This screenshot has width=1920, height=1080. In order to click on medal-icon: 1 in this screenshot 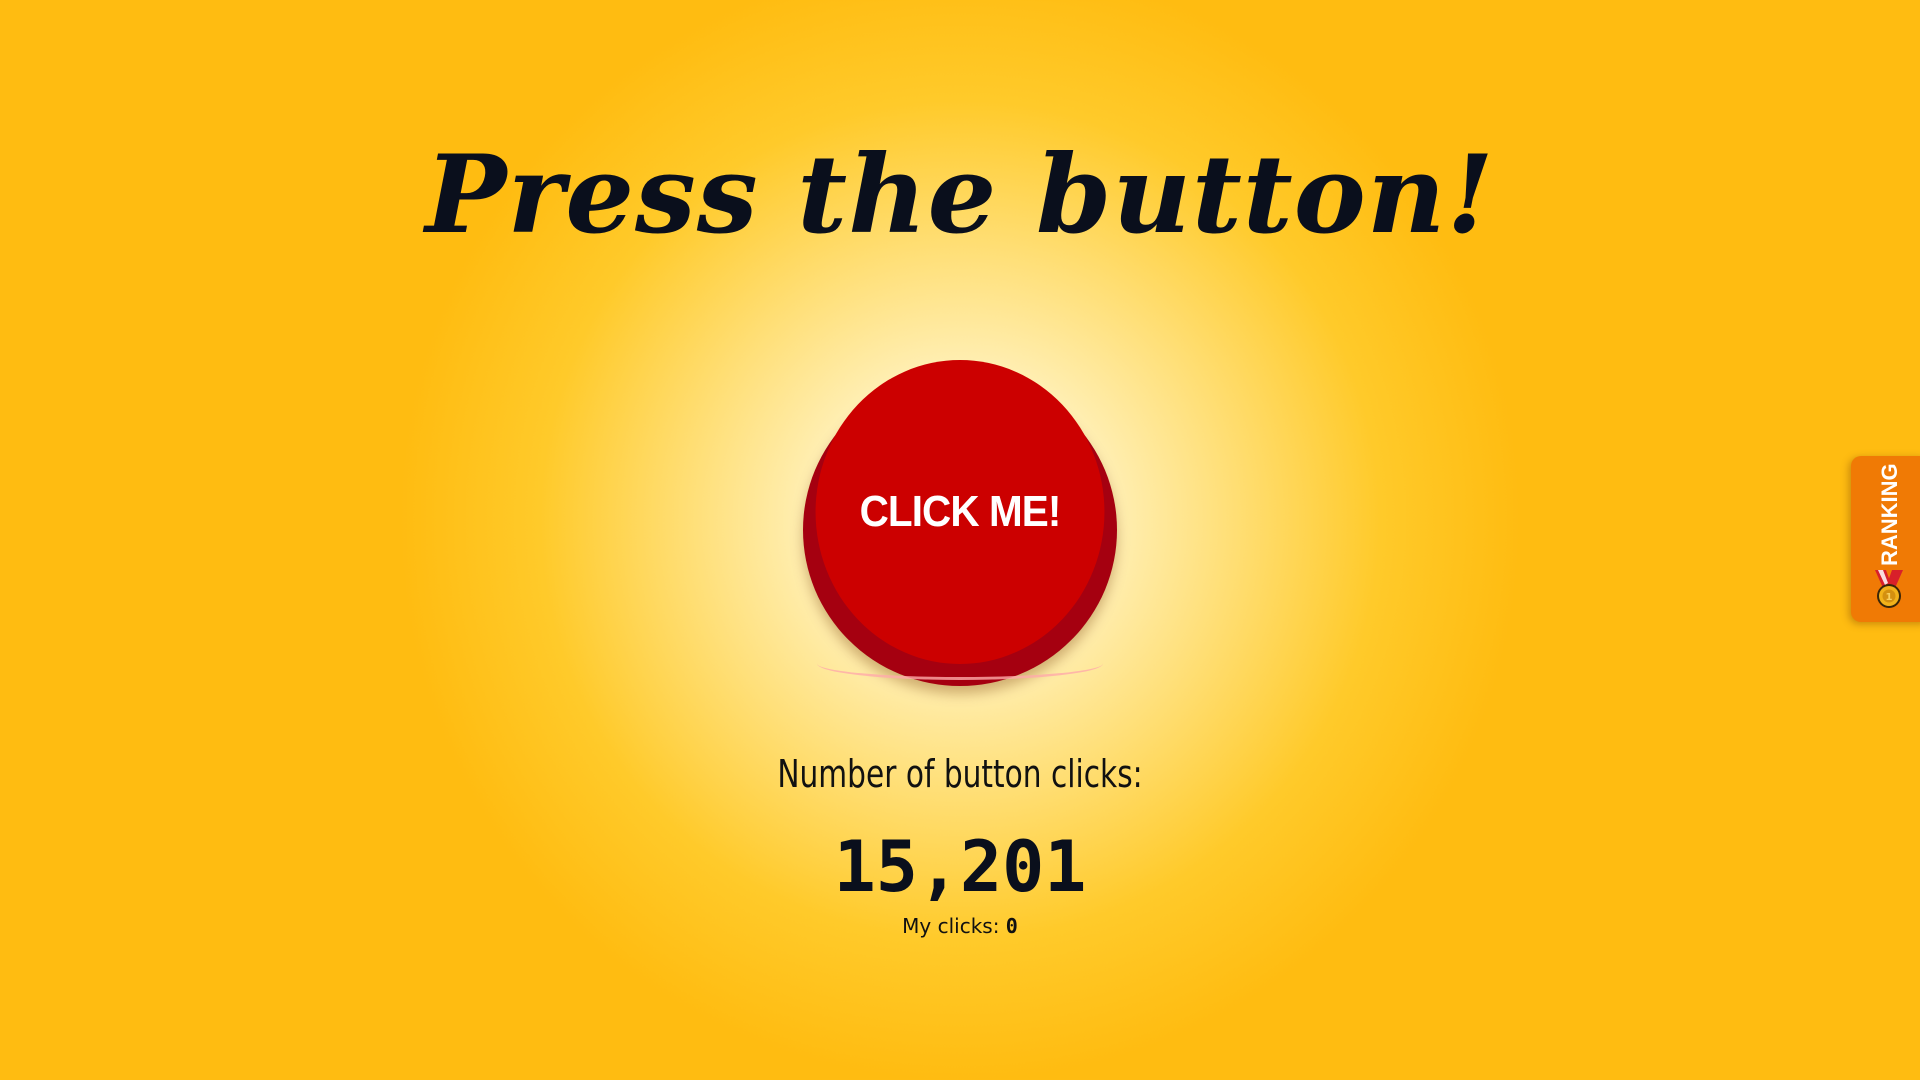, I will do `click(1889, 589)`.